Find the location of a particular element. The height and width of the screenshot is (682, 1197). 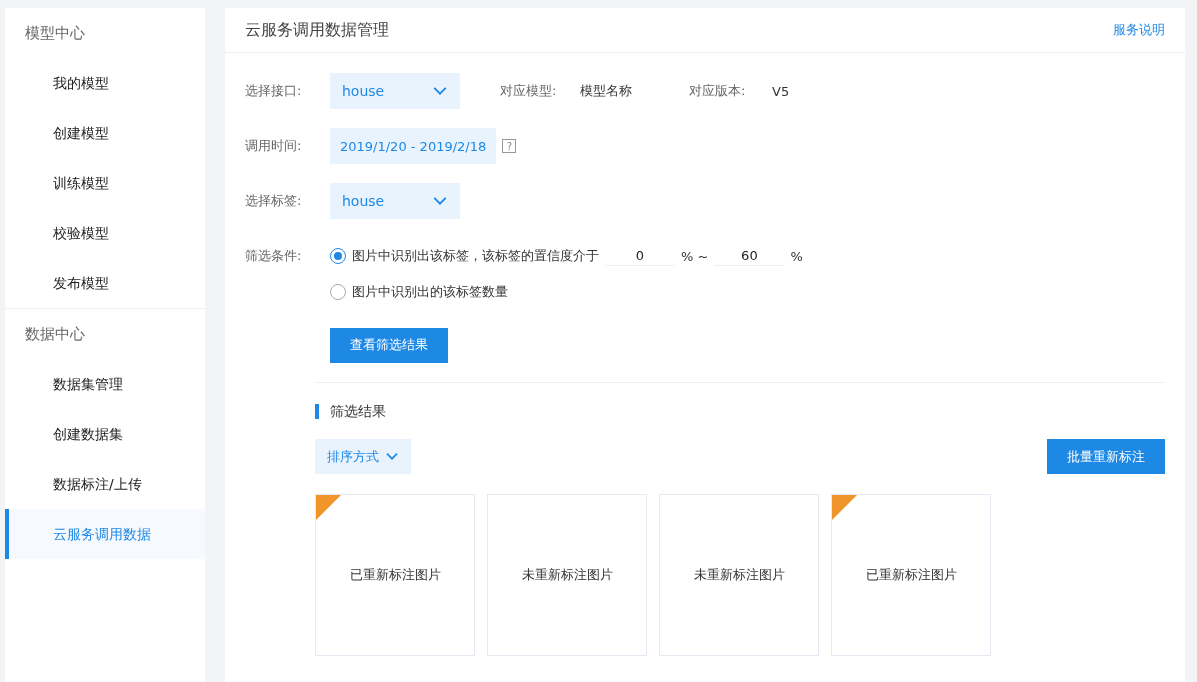

service-info-link: 服务说明 is located at coordinates (1139, 30).